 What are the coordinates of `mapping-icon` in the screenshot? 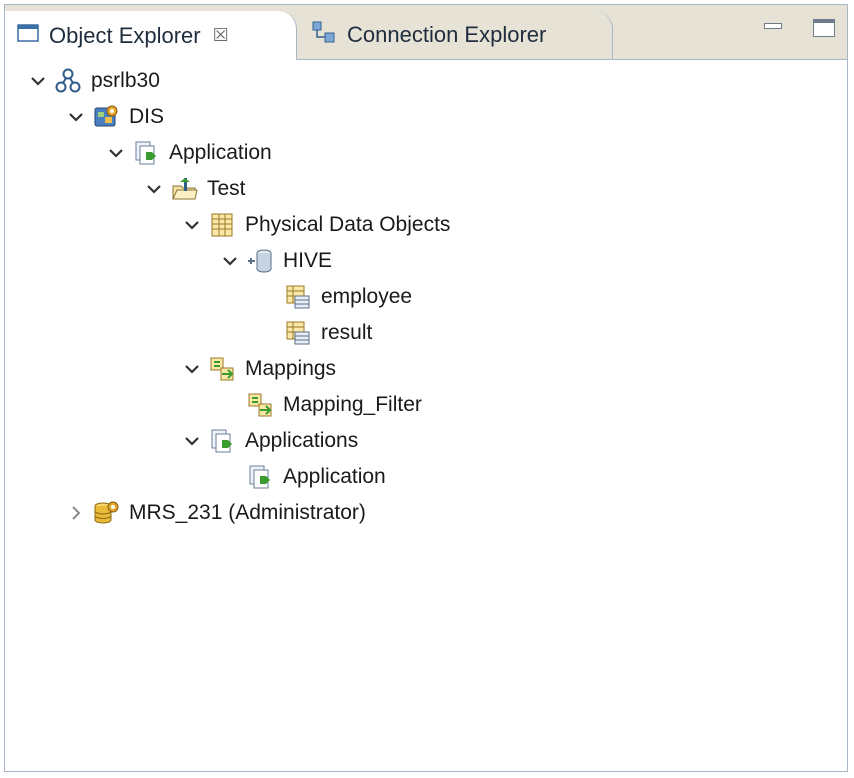 It's located at (260, 405).